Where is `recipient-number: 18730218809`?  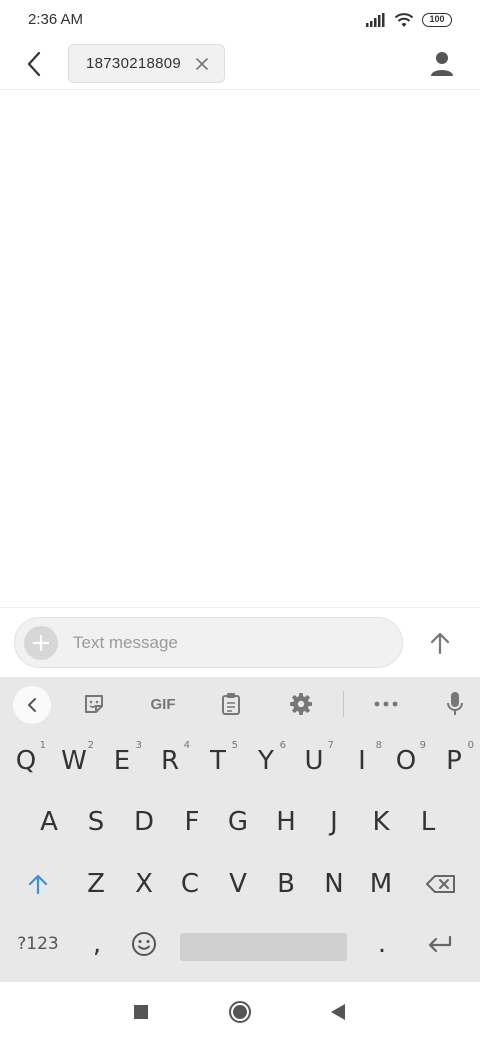
recipient-number: 18730218809 is located at coordinates (134, 63).